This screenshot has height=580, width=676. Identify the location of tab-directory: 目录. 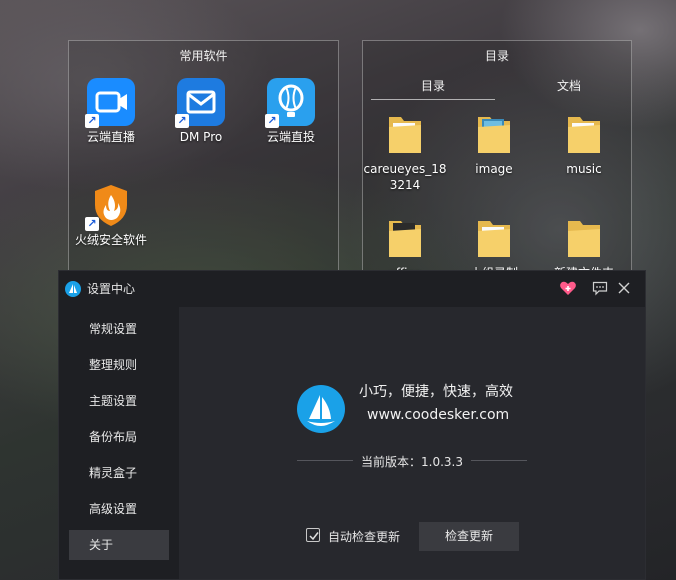
(433, 88).